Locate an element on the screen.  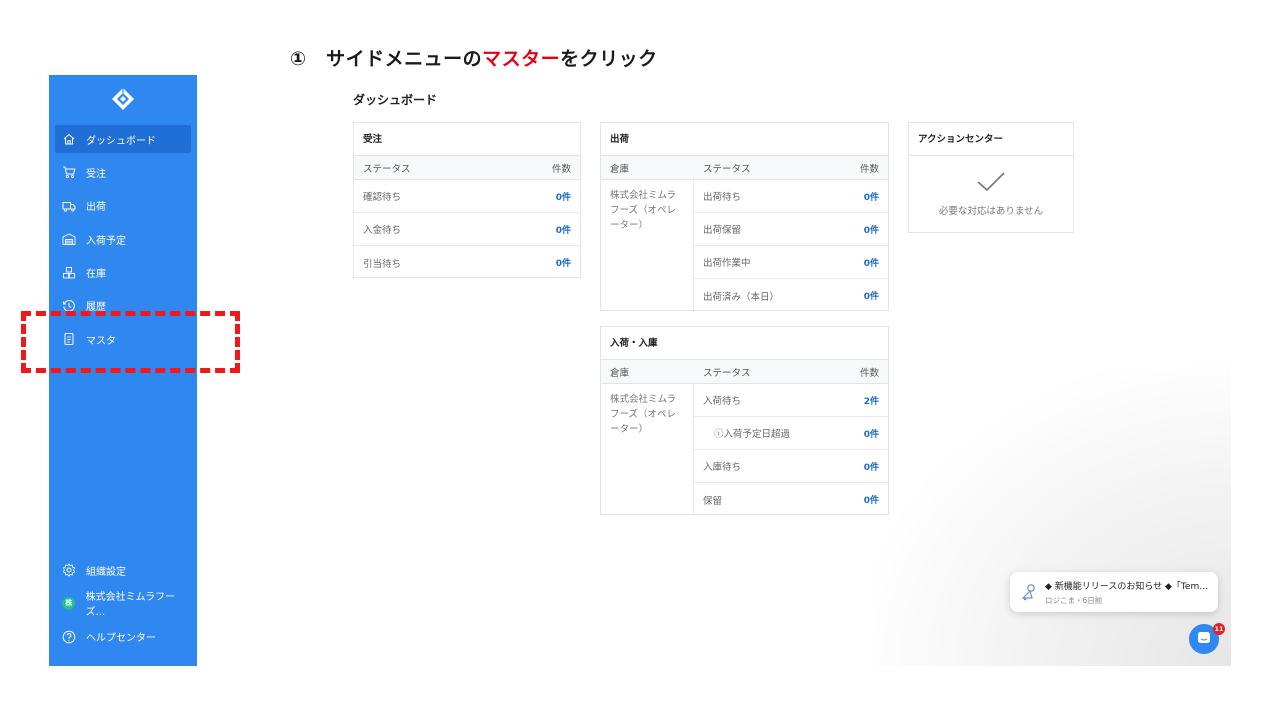
sidebar-item-org-settings: 組織設定 is located at coordinates (123, 570).